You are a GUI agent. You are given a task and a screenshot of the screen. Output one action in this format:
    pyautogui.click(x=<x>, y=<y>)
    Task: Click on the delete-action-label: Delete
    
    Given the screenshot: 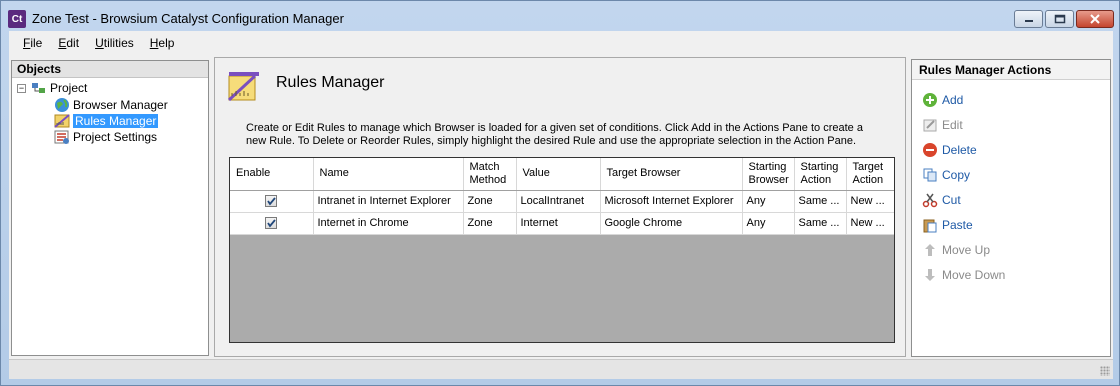 What is the action you would take?
    pyautogui.click(x=959, y=150)
    